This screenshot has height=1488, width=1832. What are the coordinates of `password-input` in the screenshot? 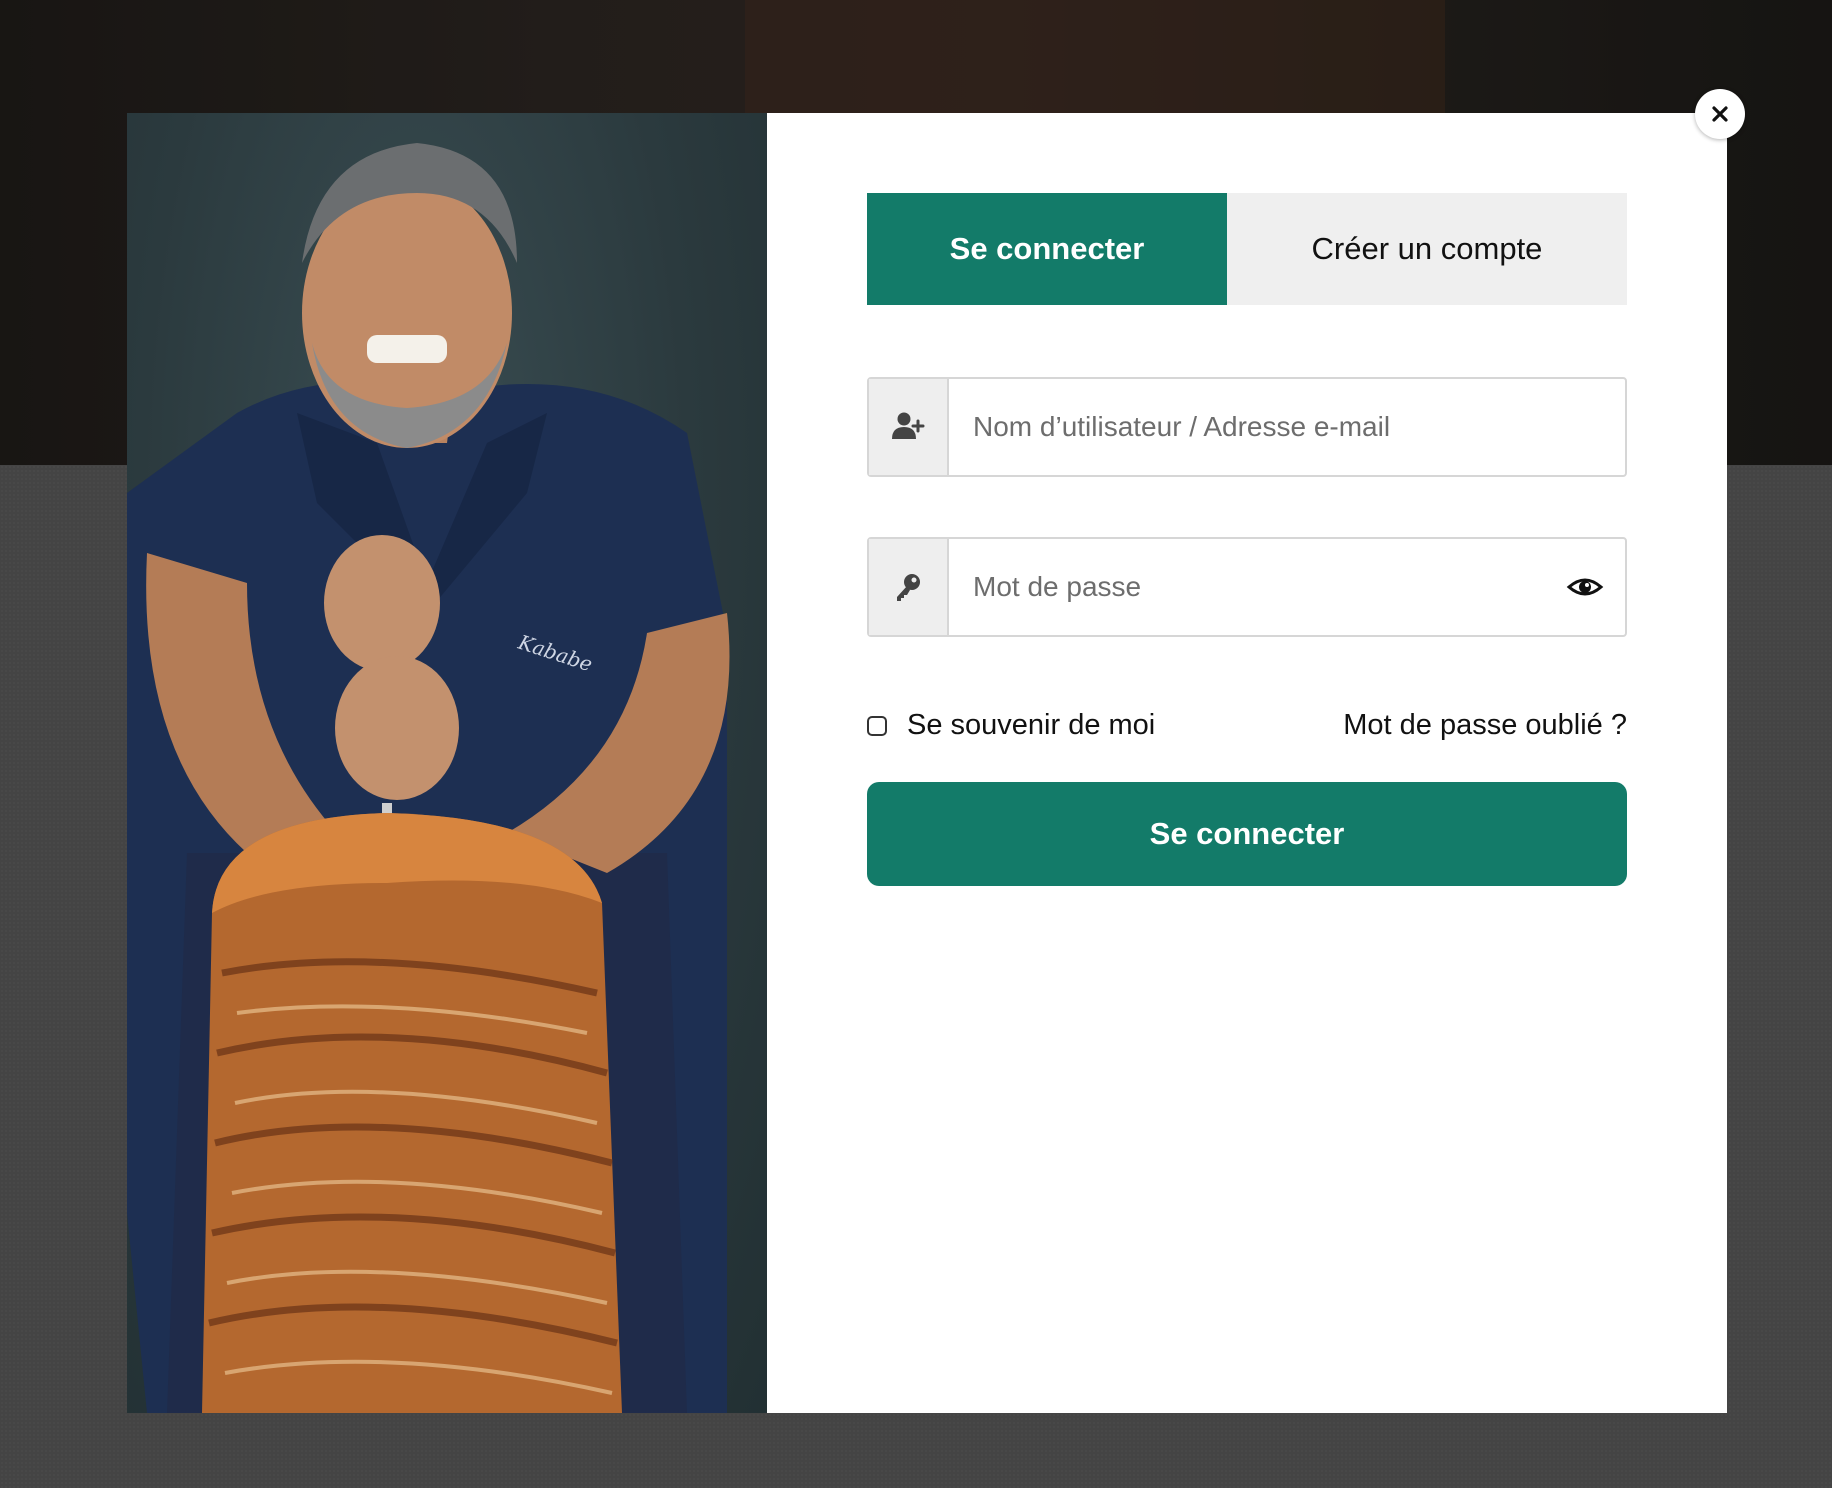 It's located at (1247, 587).